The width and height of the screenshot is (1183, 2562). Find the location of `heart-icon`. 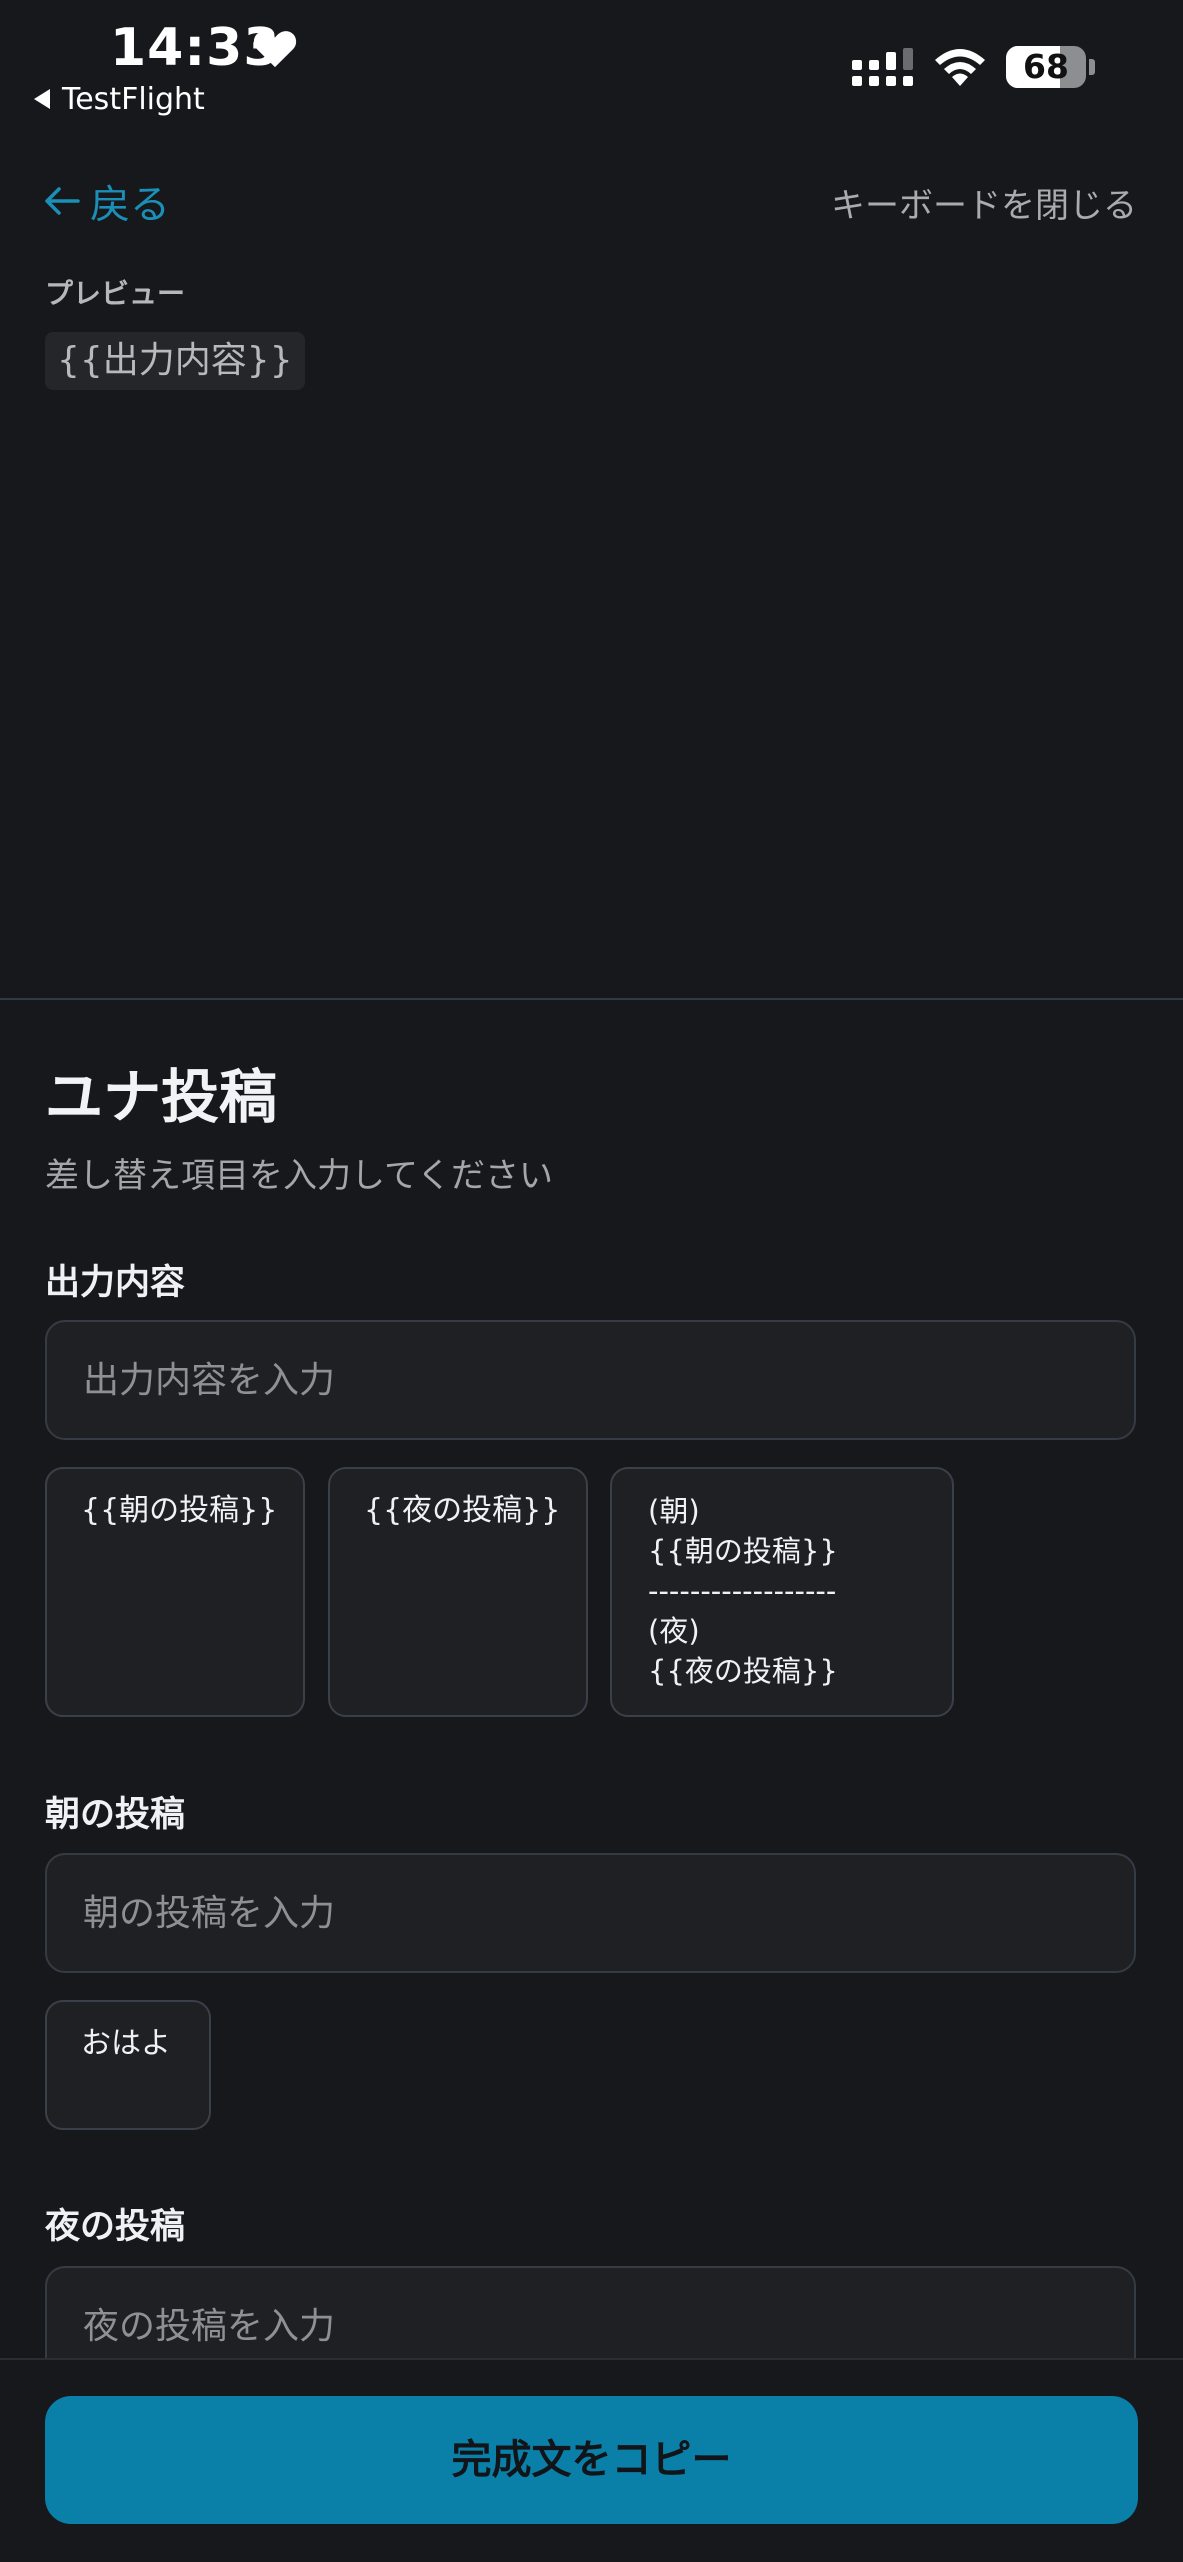

heart-icon is located at coordinates (275, 49).